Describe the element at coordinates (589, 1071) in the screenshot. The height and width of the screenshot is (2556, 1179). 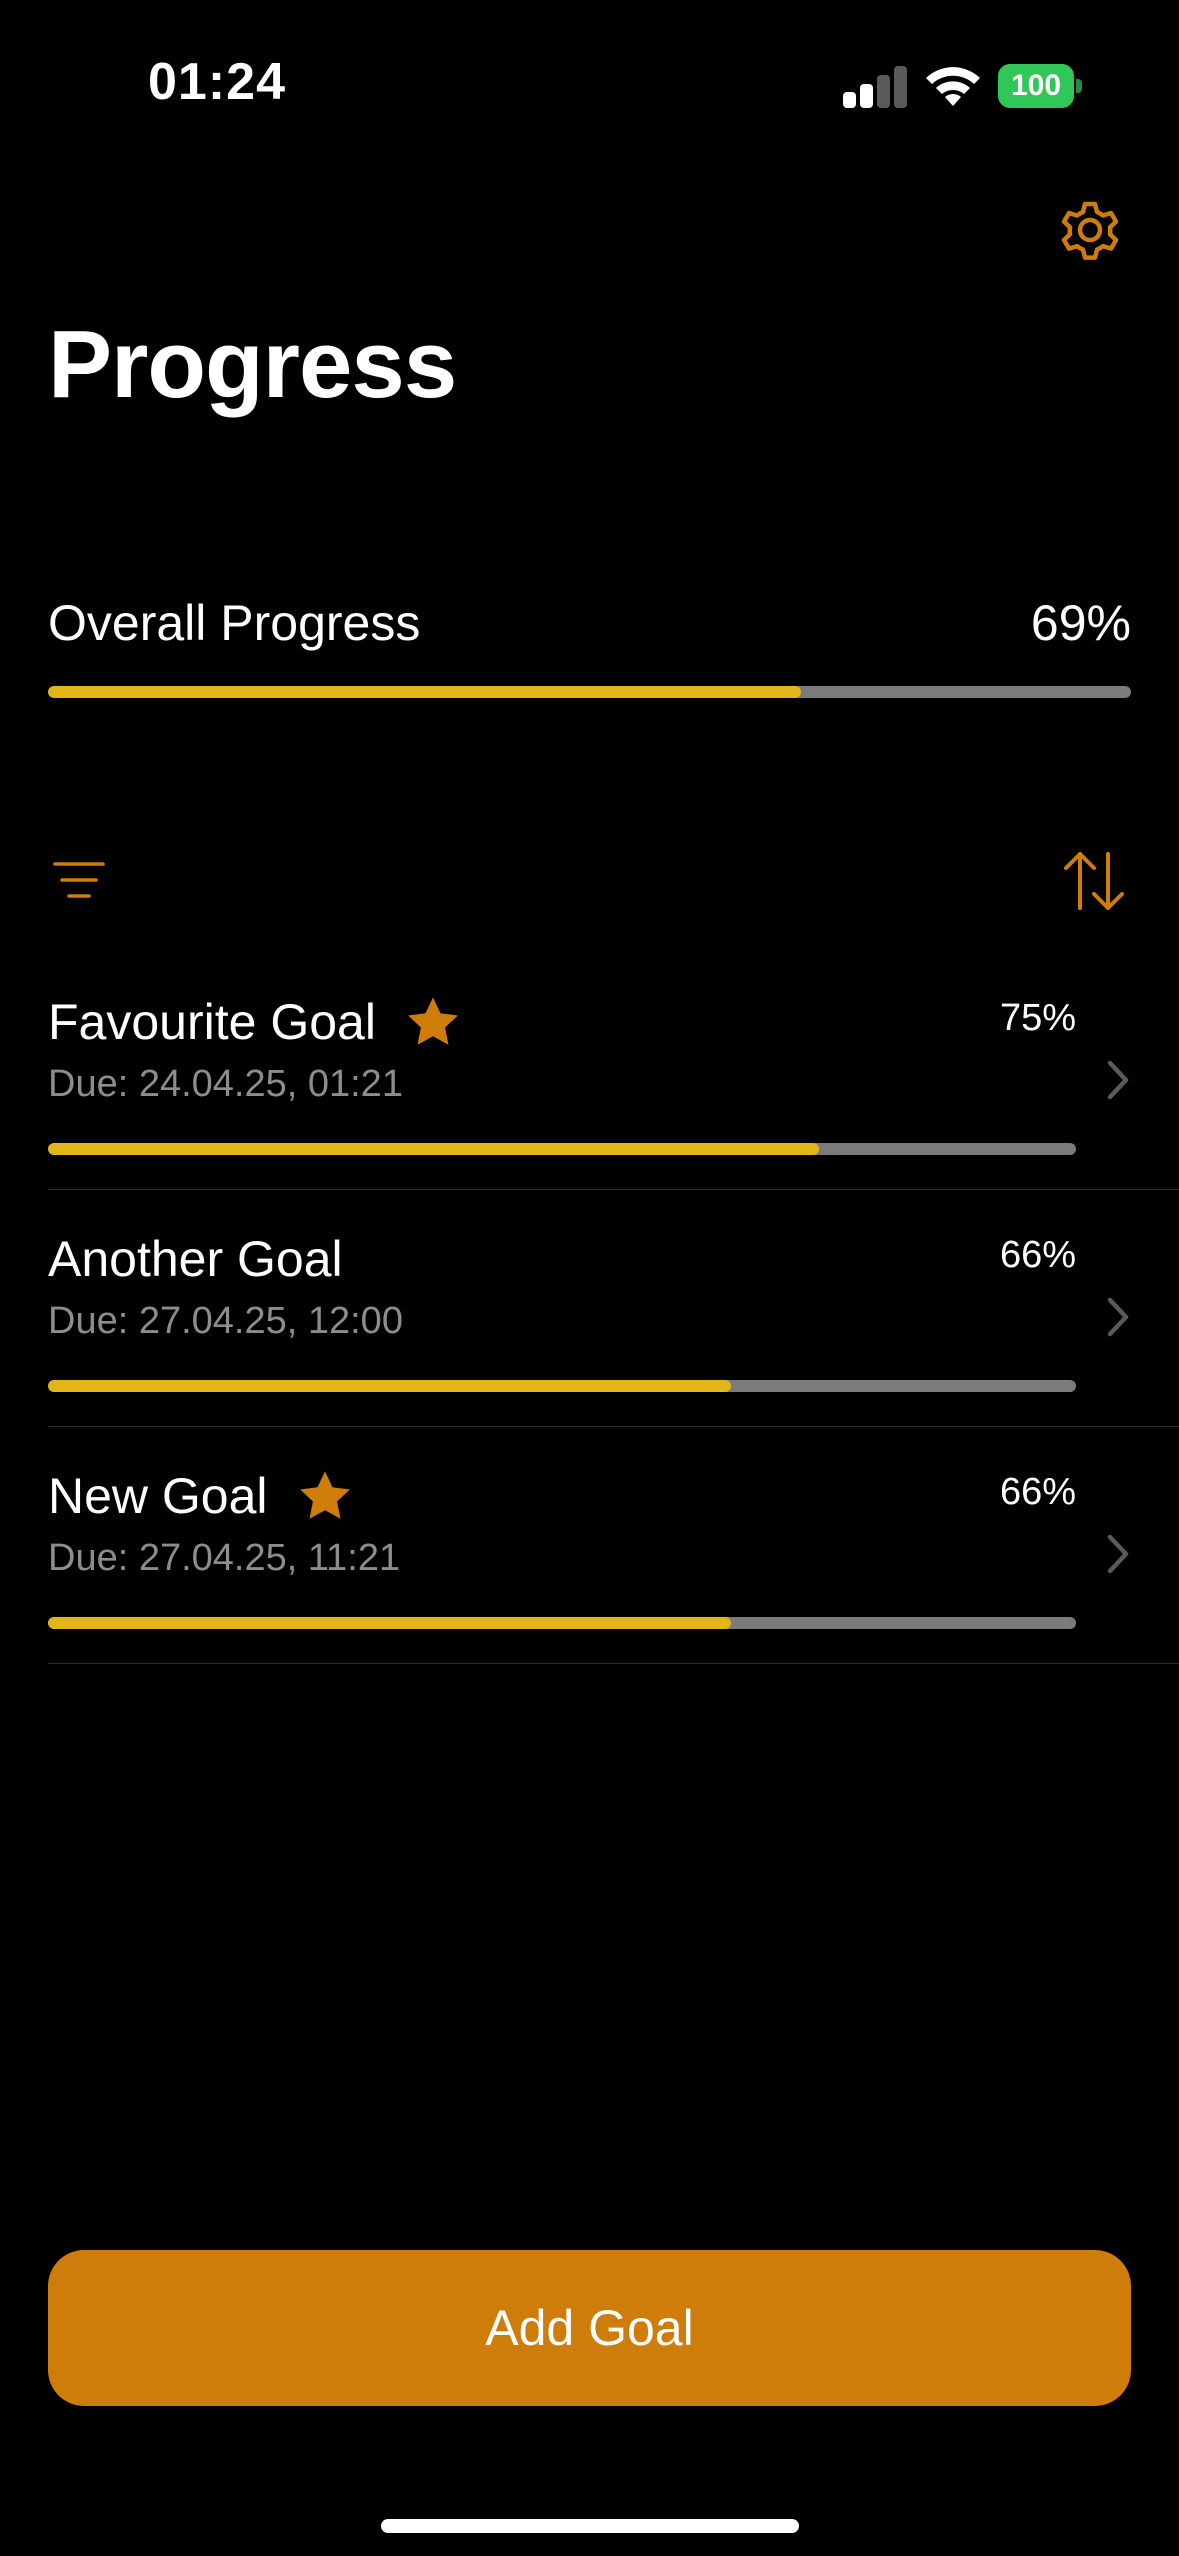
I see `goal-row: Favourite Goal Due: 24.04.25, 01:21 75%` at that location.